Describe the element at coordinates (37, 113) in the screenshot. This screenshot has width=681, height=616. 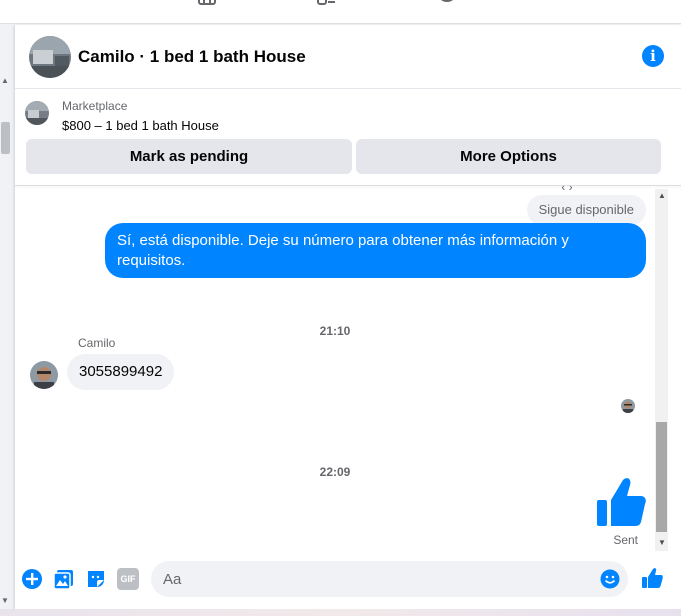
I see `listing-thumbnail` at that location.